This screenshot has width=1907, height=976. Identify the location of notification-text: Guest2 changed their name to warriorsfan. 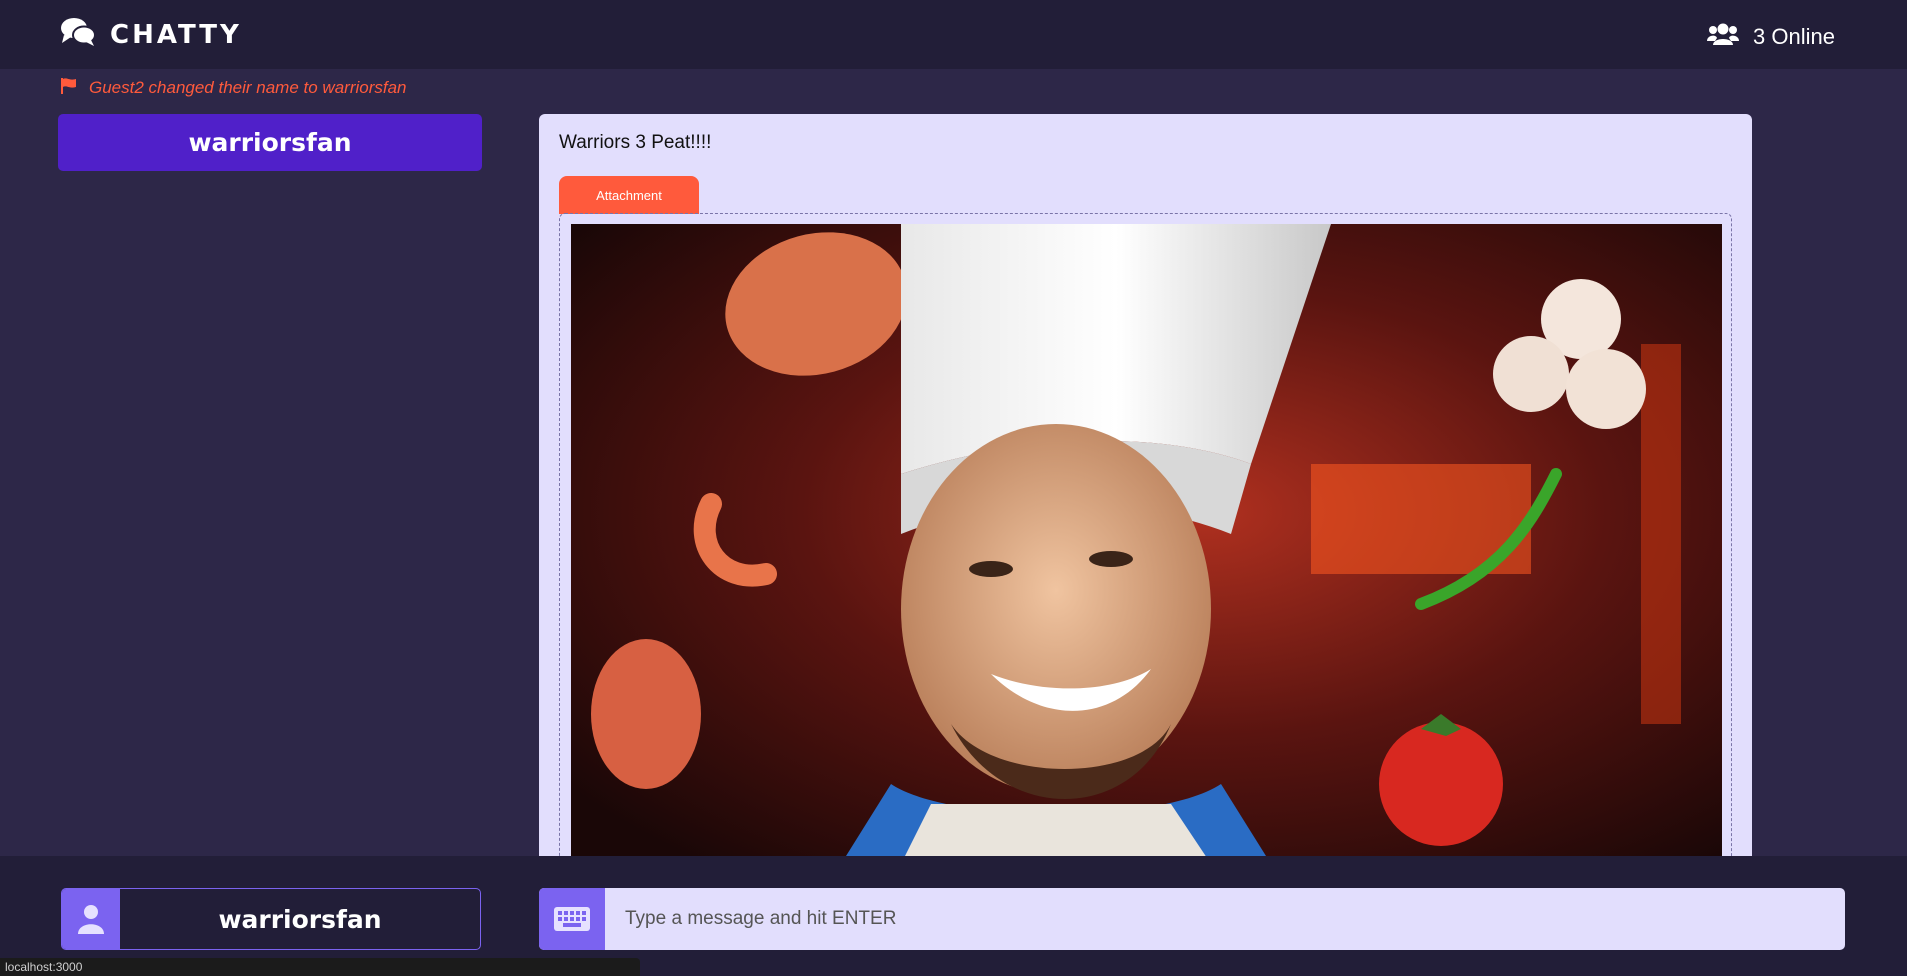
(248, 87).